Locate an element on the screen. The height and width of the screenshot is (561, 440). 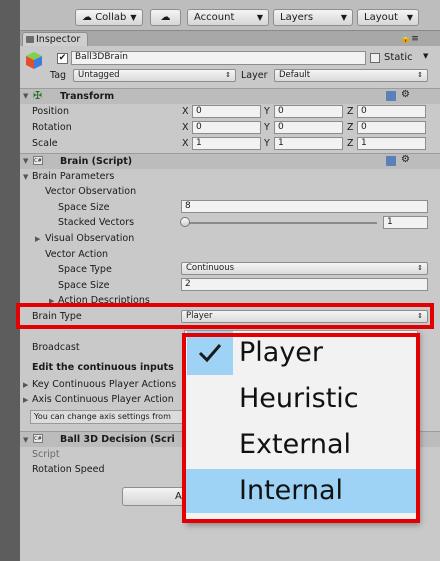
space-size-field: 8 is located at coordinates (304, 206).